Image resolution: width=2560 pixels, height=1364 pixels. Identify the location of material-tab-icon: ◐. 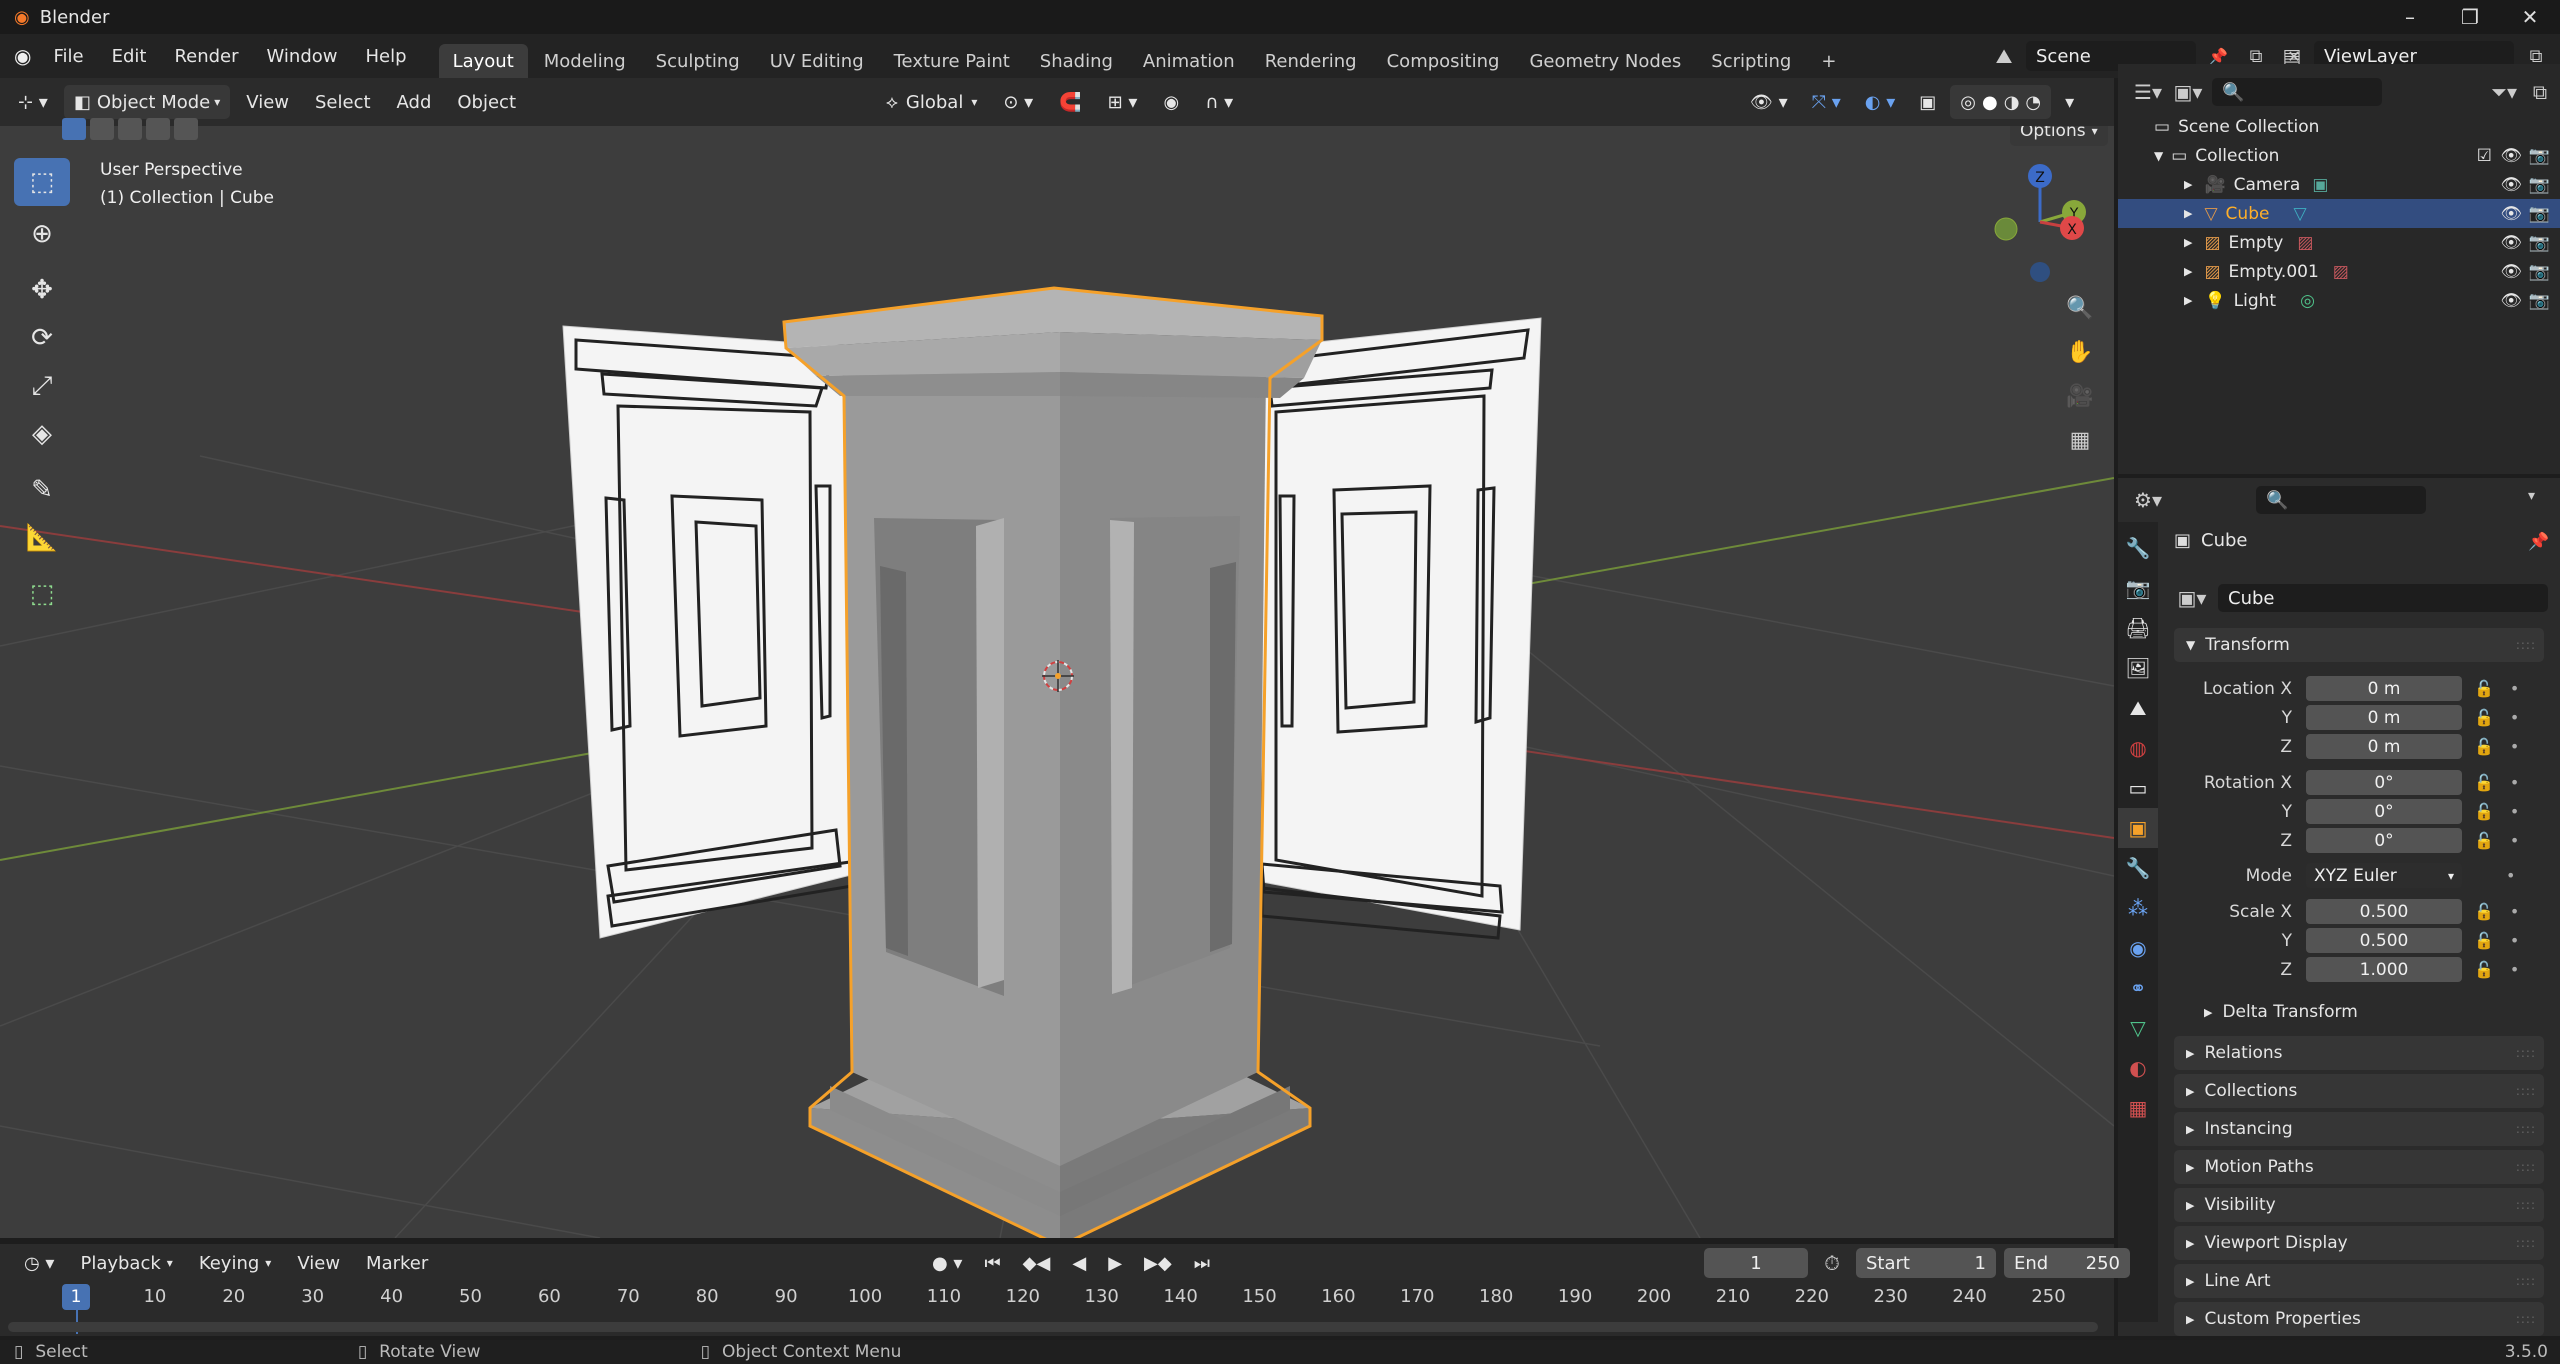
(2138, 1068).